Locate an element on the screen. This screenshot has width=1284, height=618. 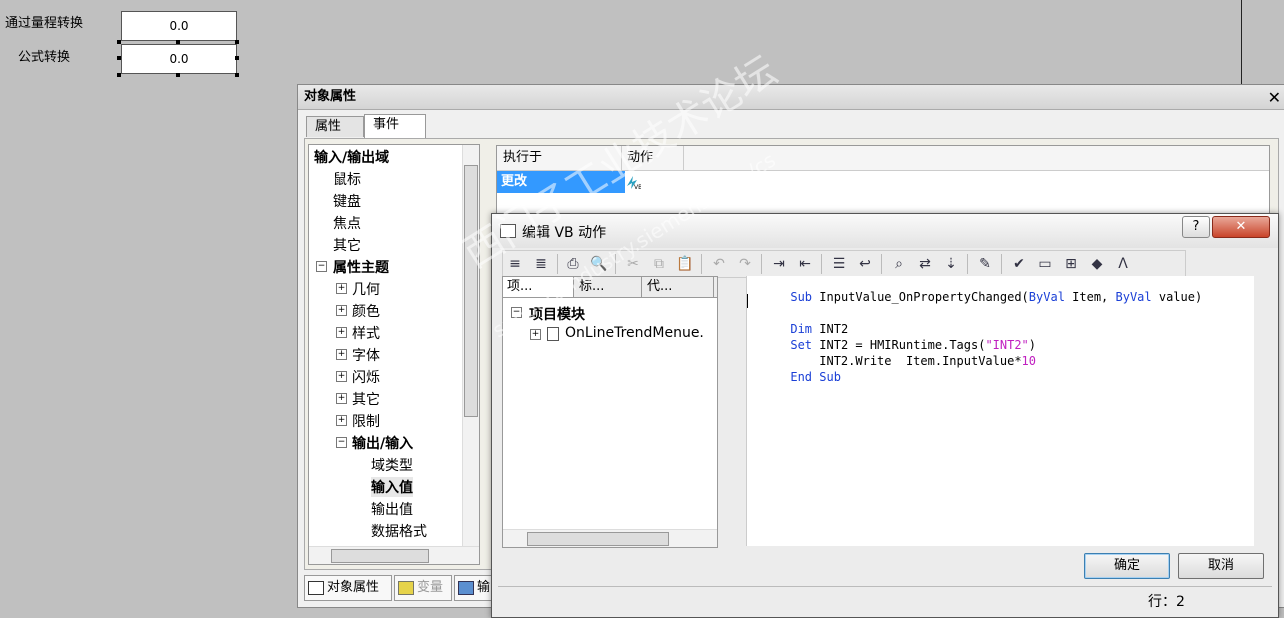
replace-icon: ⇄ is located at coordinates (925, 264).